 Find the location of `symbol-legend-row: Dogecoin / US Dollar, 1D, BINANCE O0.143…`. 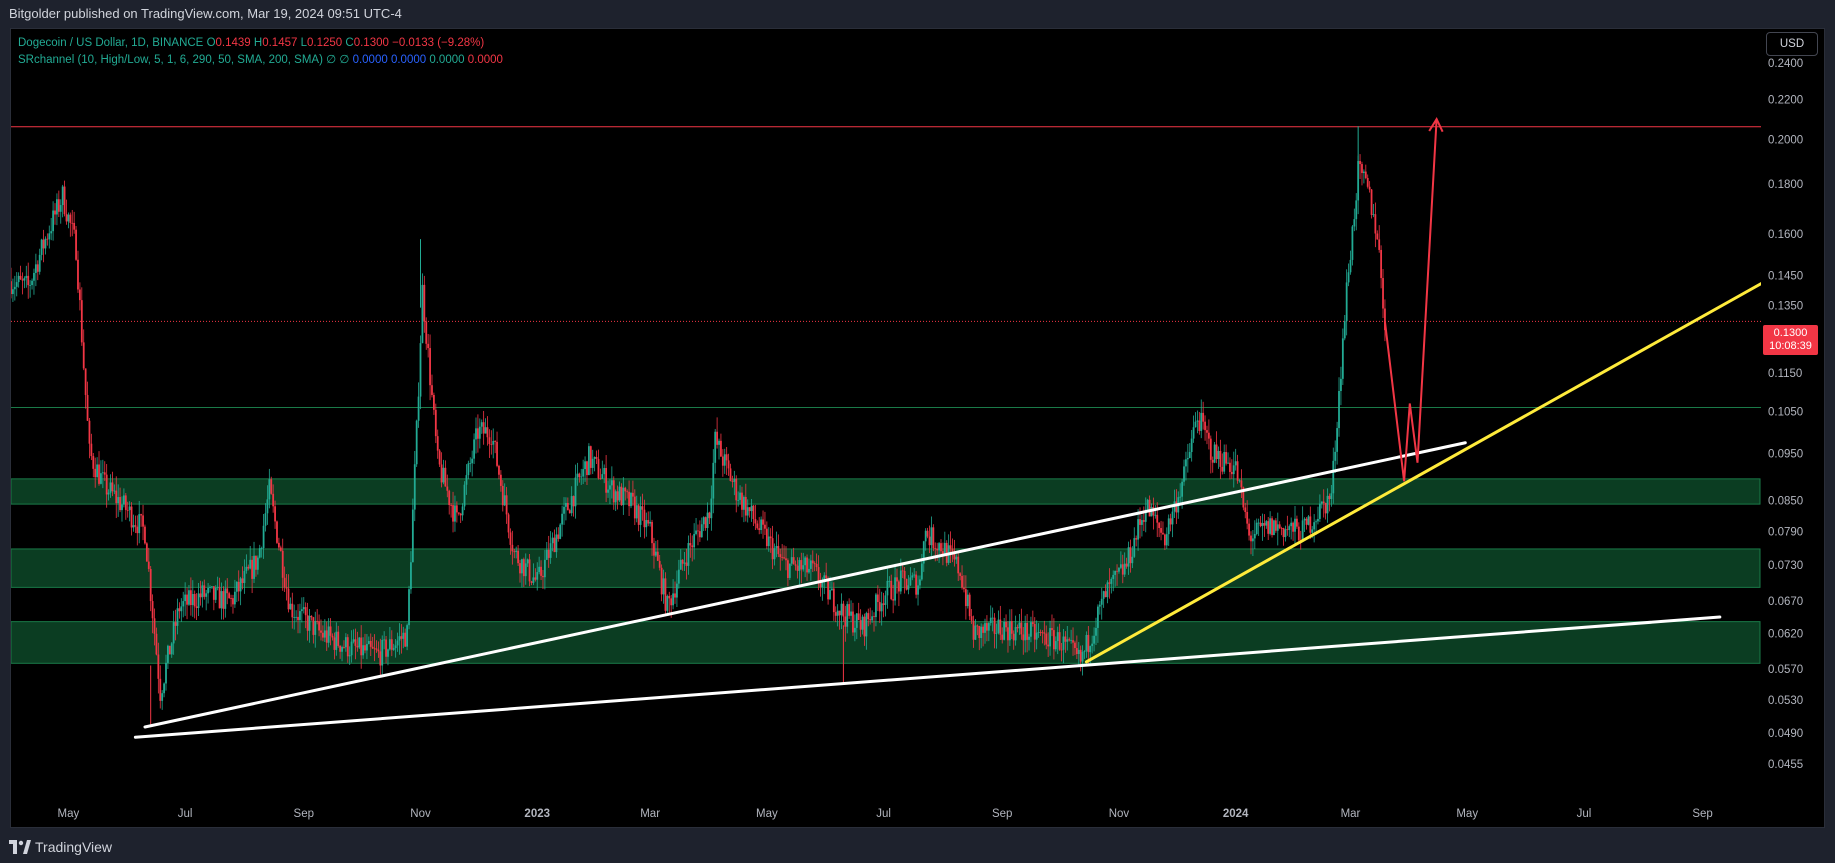

symbol-legend-row: Dogecoin / US Dollar, 1D, BINANCE O0.143… is located at coordinates (260, 43).